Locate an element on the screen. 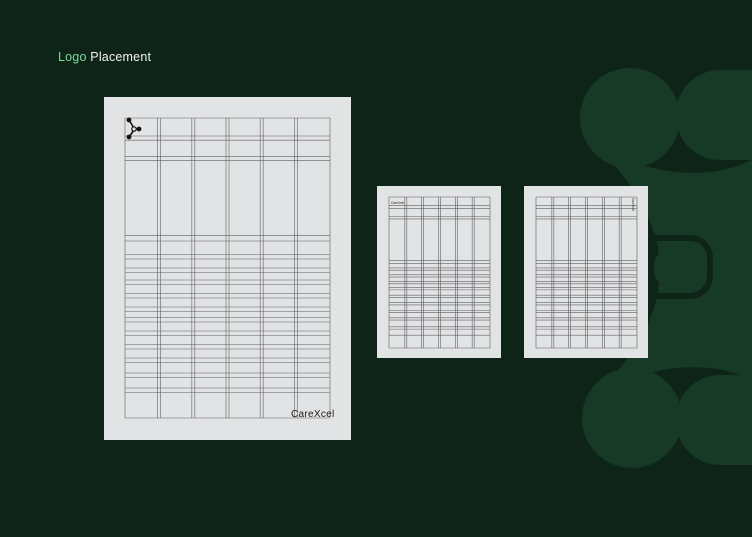  small-page-2-wordmark: CareXcel is located at coordinates (633, 205).